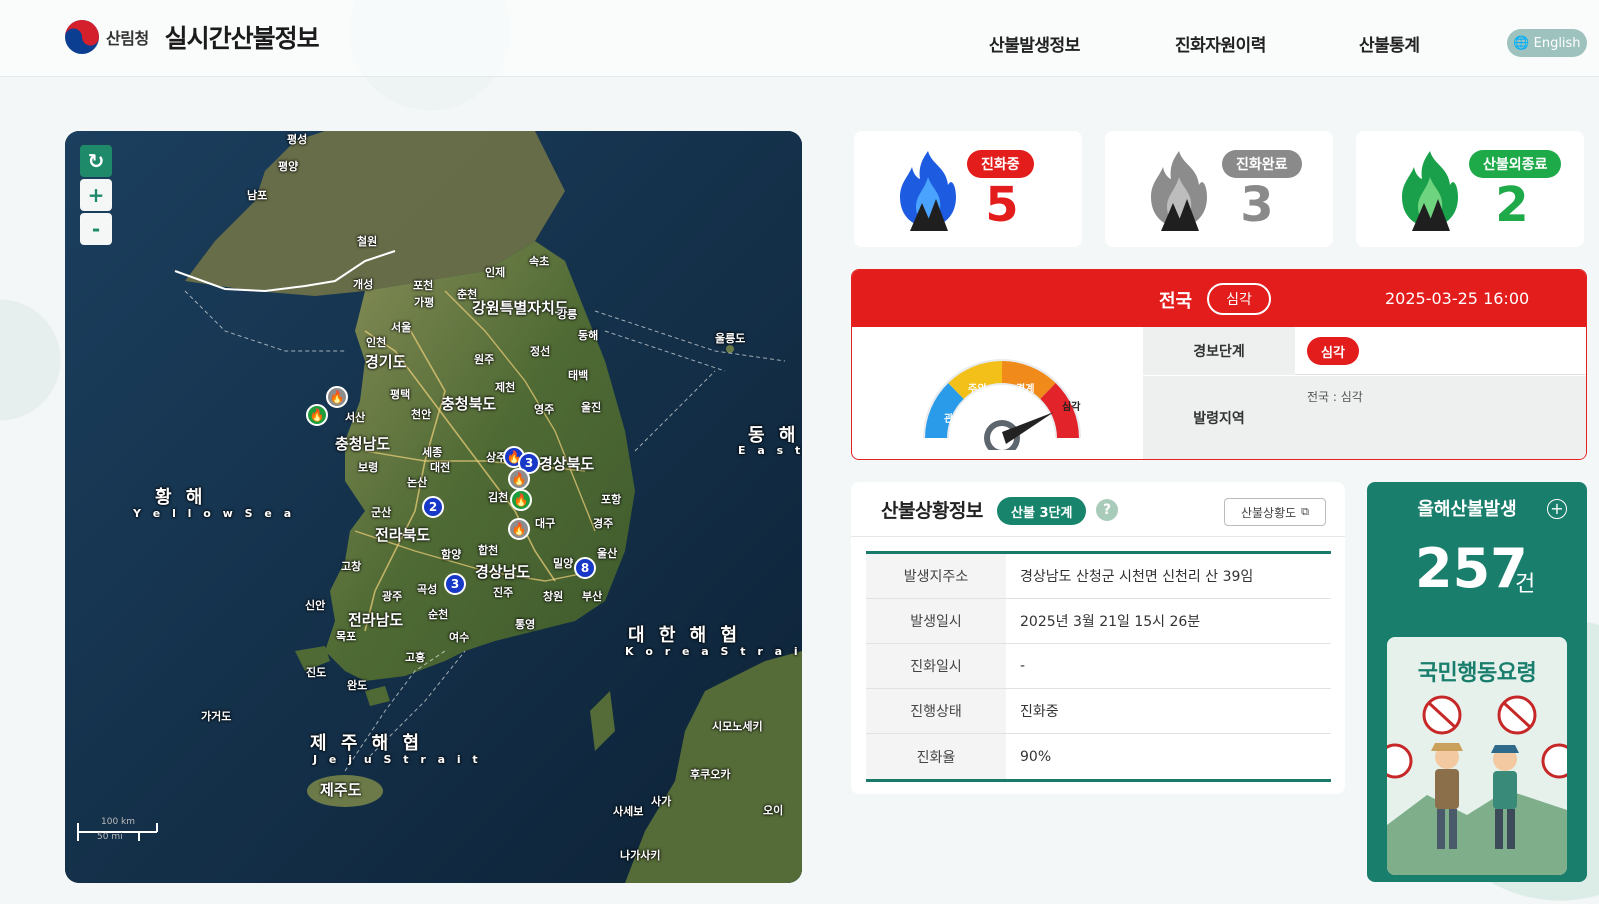  I want to click on help-icon: ?, so click(1107, 510).